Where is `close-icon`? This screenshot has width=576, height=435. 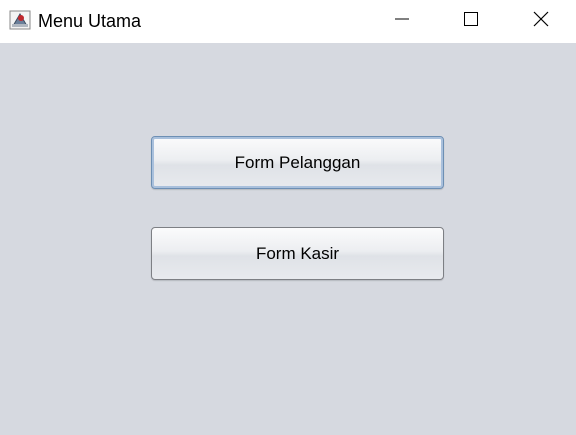
close-icon is located at coordinates (541, 21).